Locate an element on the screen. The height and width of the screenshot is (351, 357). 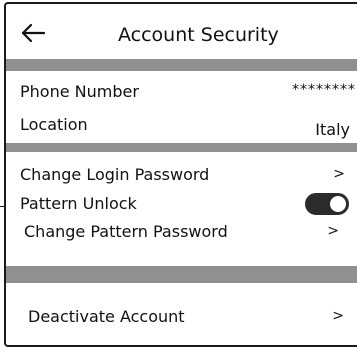
deactivate-account-row: Deactivate Account > is located at coordinates (181, 318).